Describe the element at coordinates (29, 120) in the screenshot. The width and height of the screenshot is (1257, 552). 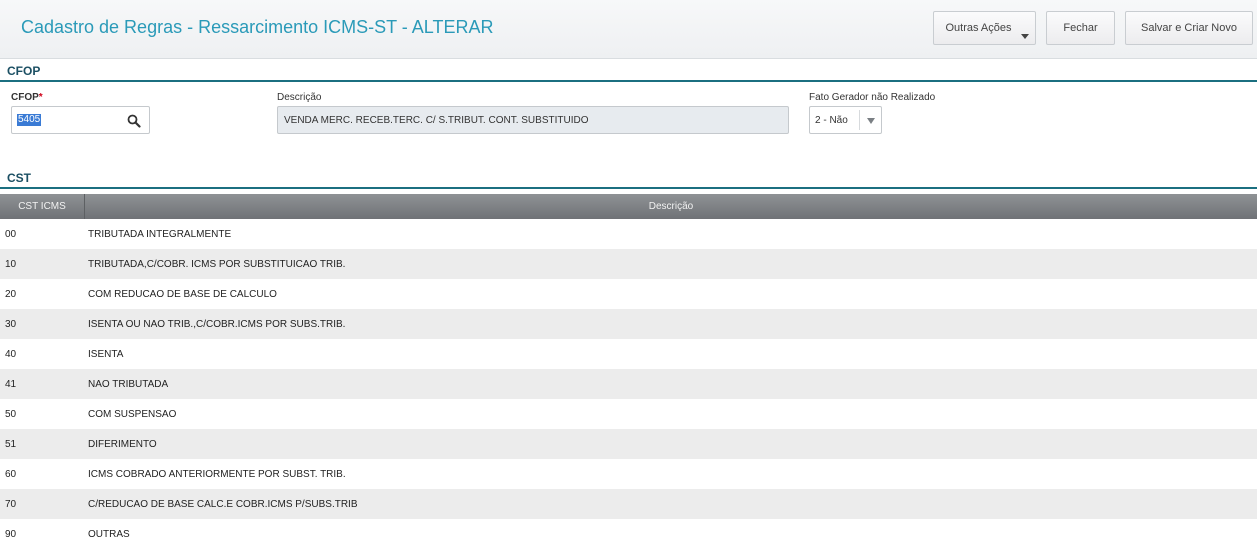
I see `cfop-value: 5405` at that location.